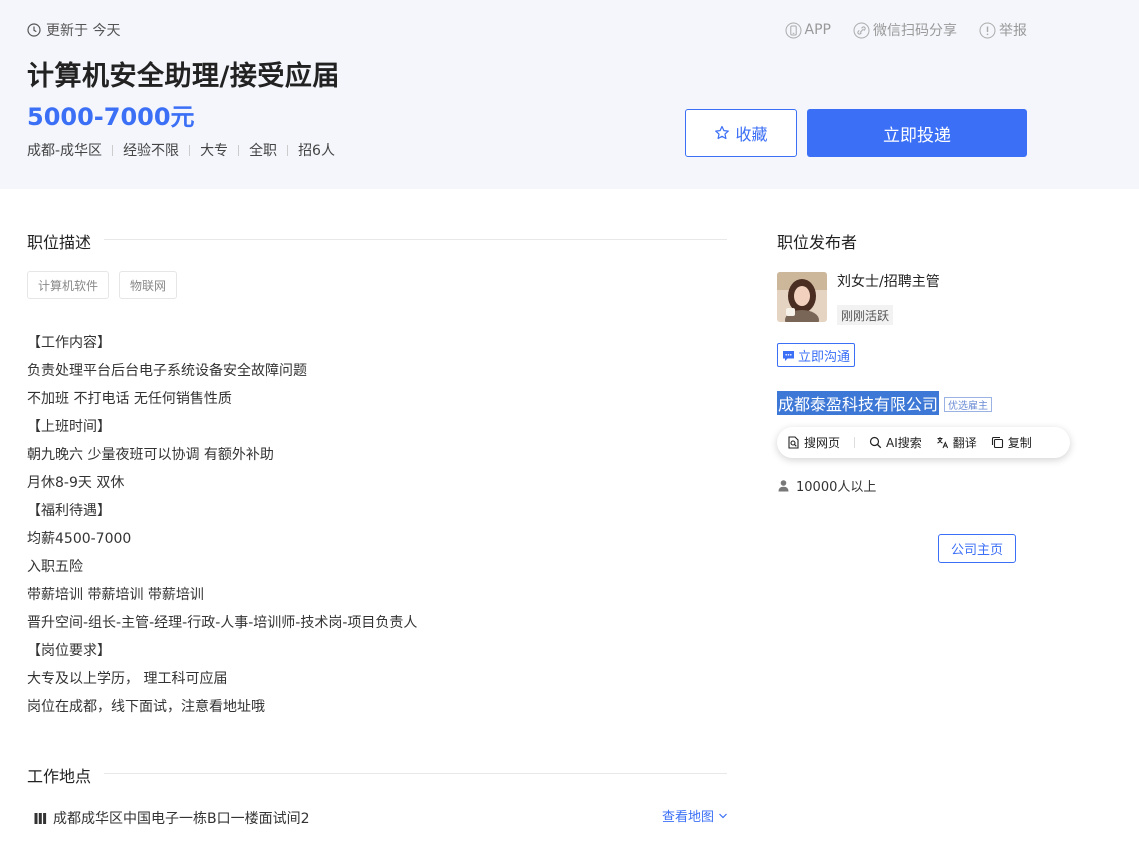  Describe the element at coordinates (722, 132) in the screenshot. I see `star-icon` at that location.